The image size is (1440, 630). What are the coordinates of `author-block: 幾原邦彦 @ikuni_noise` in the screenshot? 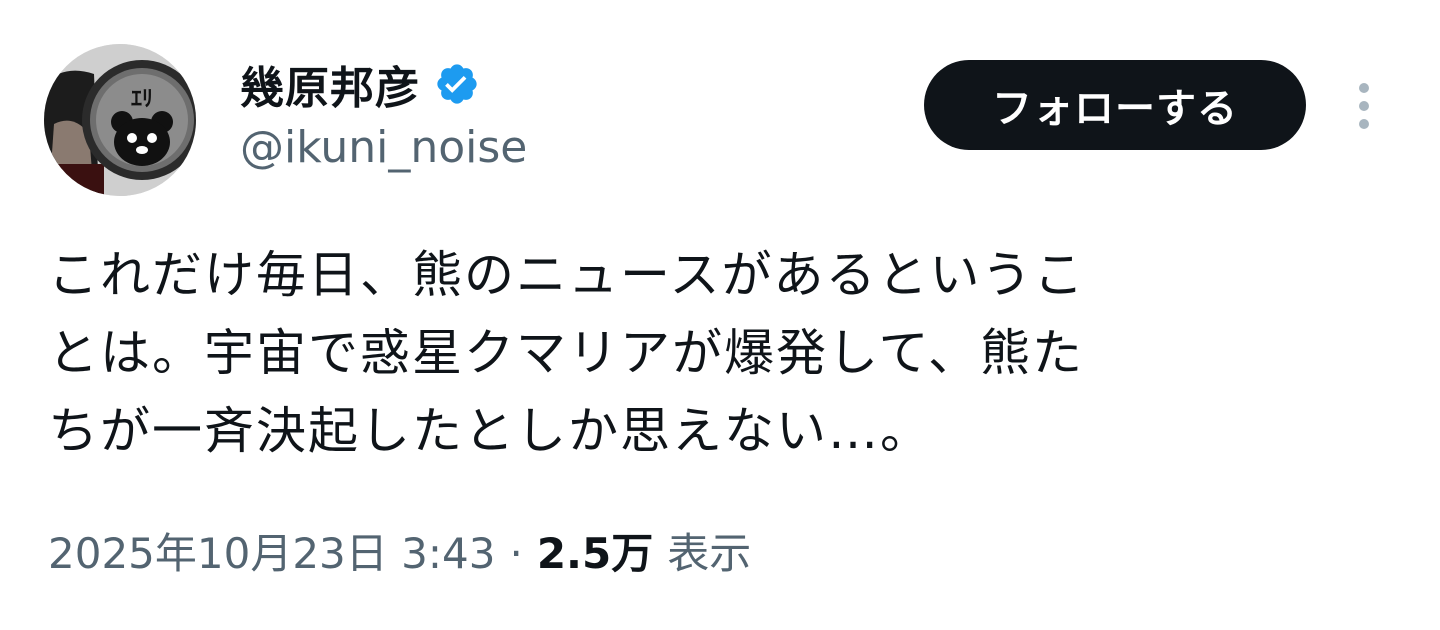 It's located at (383, 112).